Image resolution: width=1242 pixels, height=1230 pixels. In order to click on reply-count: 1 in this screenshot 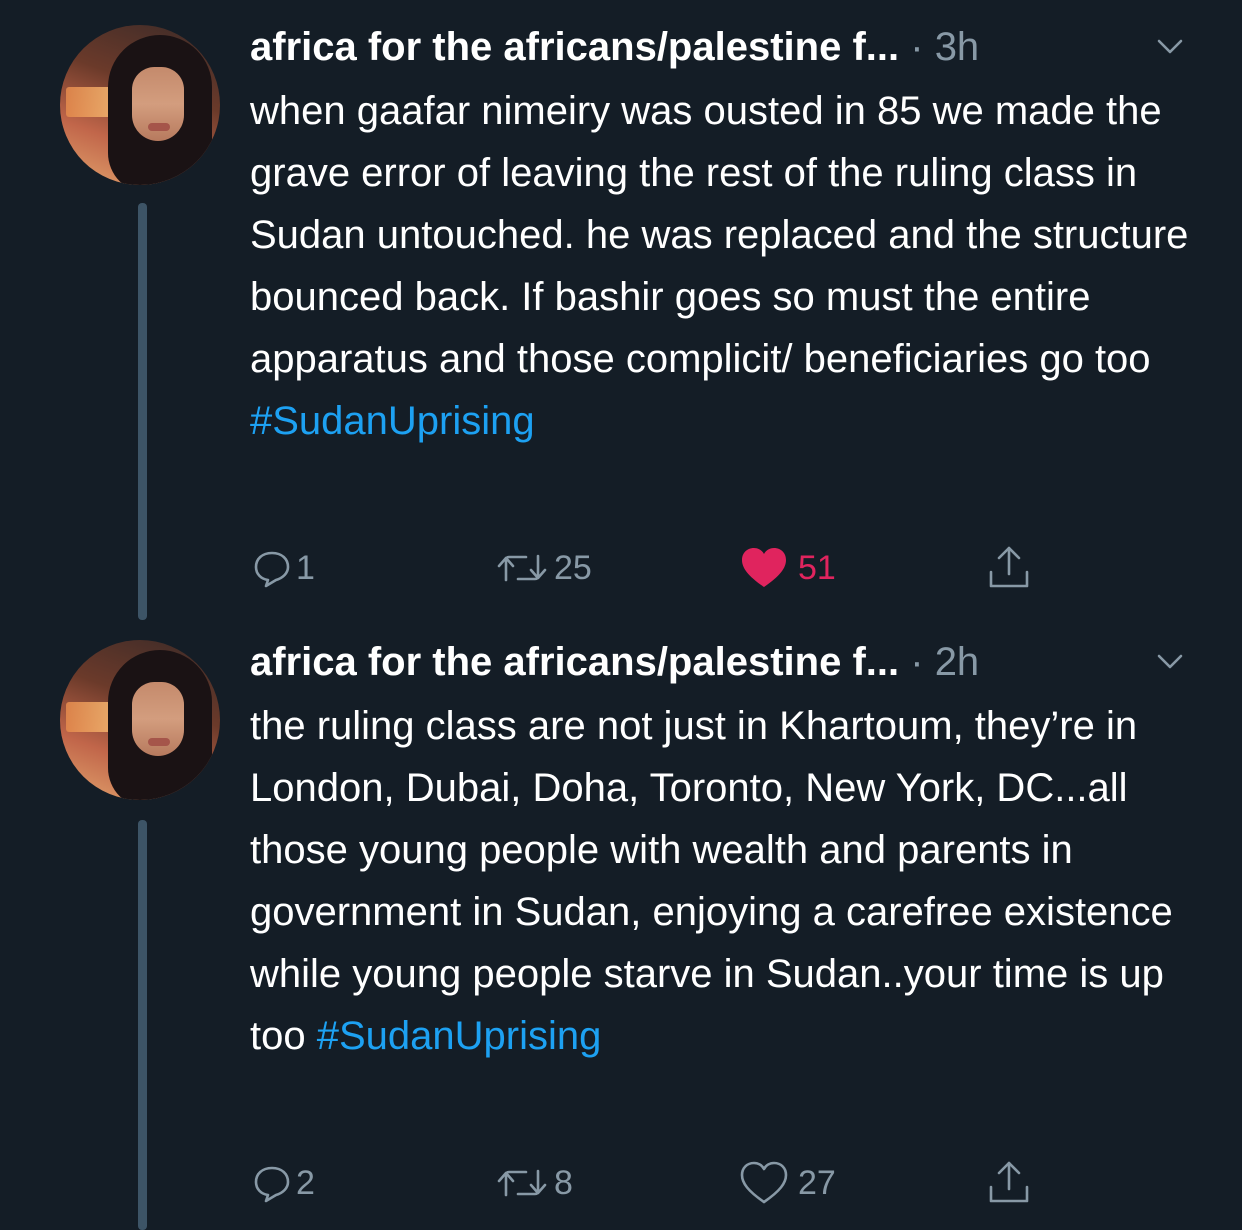, I will do `click(305, 567)`.